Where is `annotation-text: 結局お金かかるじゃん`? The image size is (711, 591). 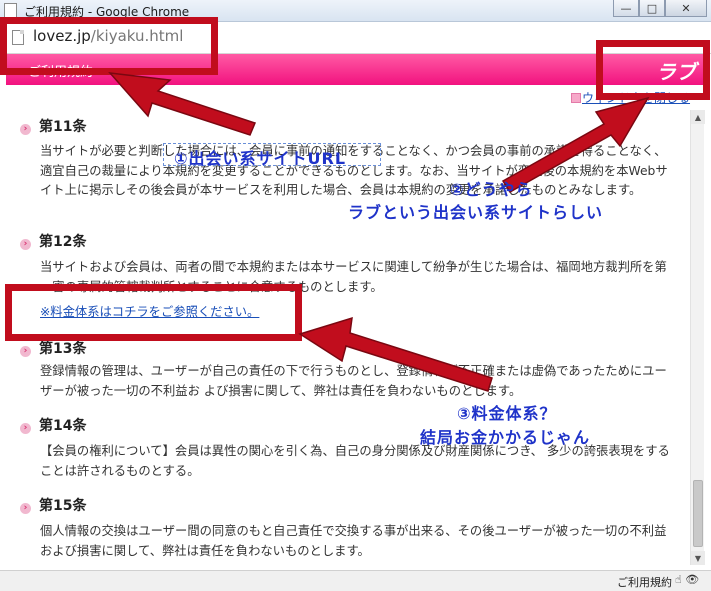 annotation-text: 結局お金かかるじゃん is located at coordinates (505, 437).